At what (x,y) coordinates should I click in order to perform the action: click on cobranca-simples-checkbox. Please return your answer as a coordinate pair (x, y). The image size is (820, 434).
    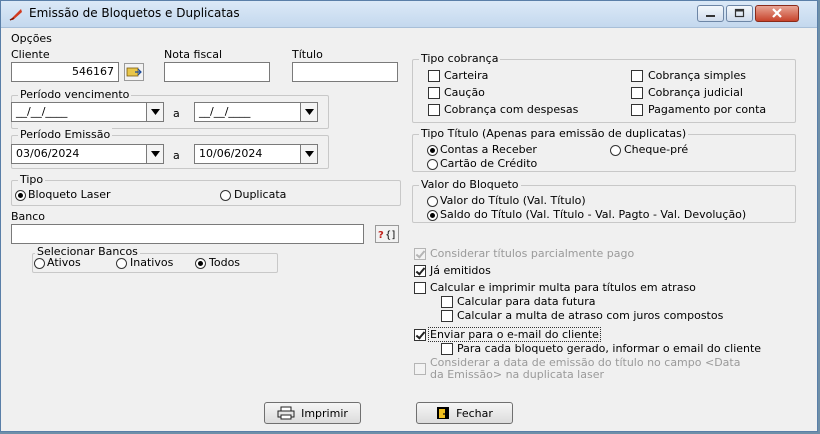
    Looking at the image, I should click on (637, 76).